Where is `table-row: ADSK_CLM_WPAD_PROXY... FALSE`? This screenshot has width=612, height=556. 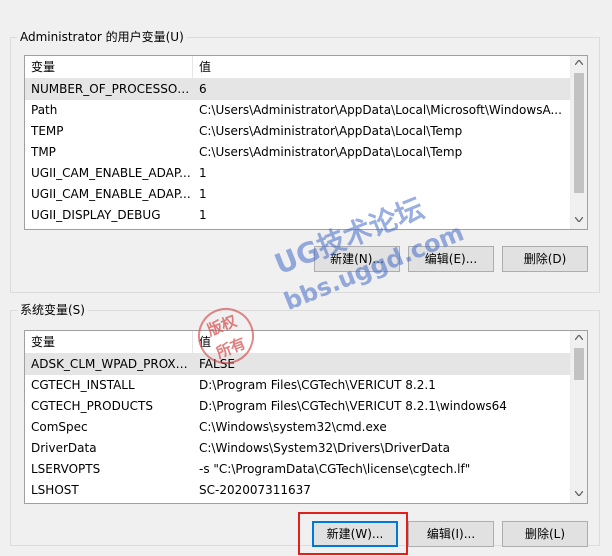
table-row: ADSK_CLM_WPAD_PROXY... FALSE is located at coordinates (297, 364).